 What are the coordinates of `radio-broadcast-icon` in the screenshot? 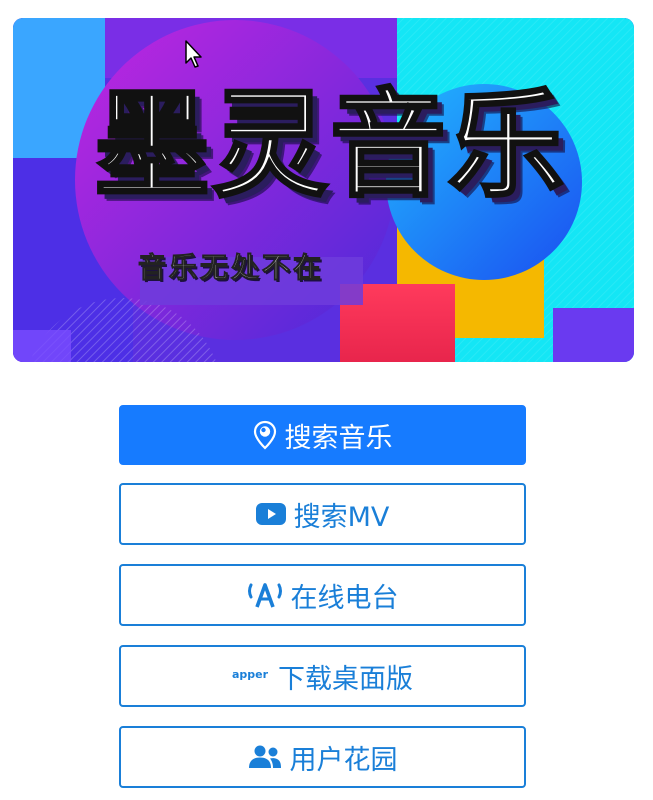 It's located at (265, 595).